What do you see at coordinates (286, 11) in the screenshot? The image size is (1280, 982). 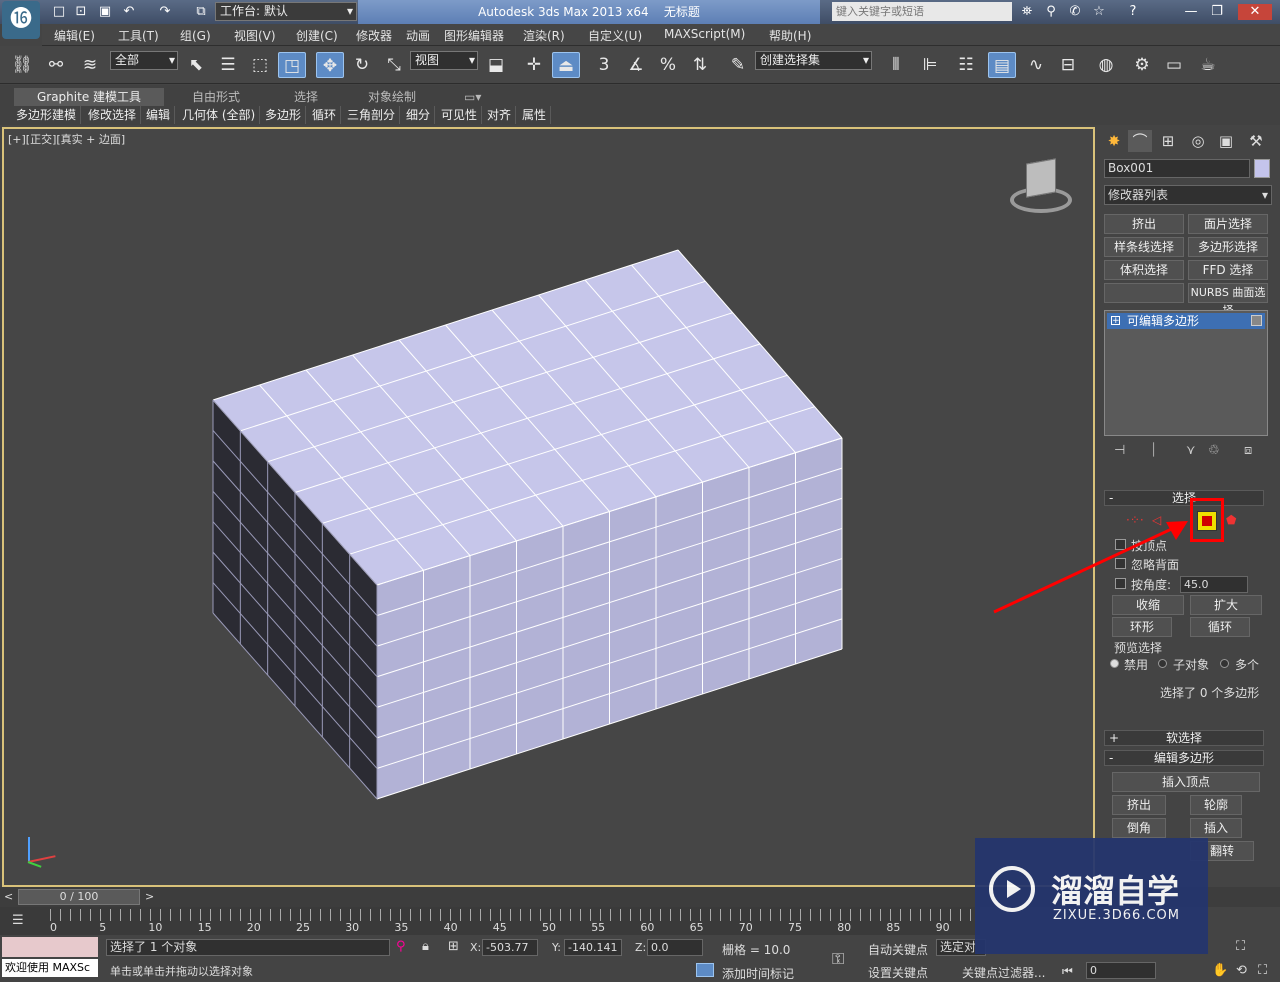 I see `workspace-dropdown: 工作台: 默认 ▾` at bounding box center [286, 11].